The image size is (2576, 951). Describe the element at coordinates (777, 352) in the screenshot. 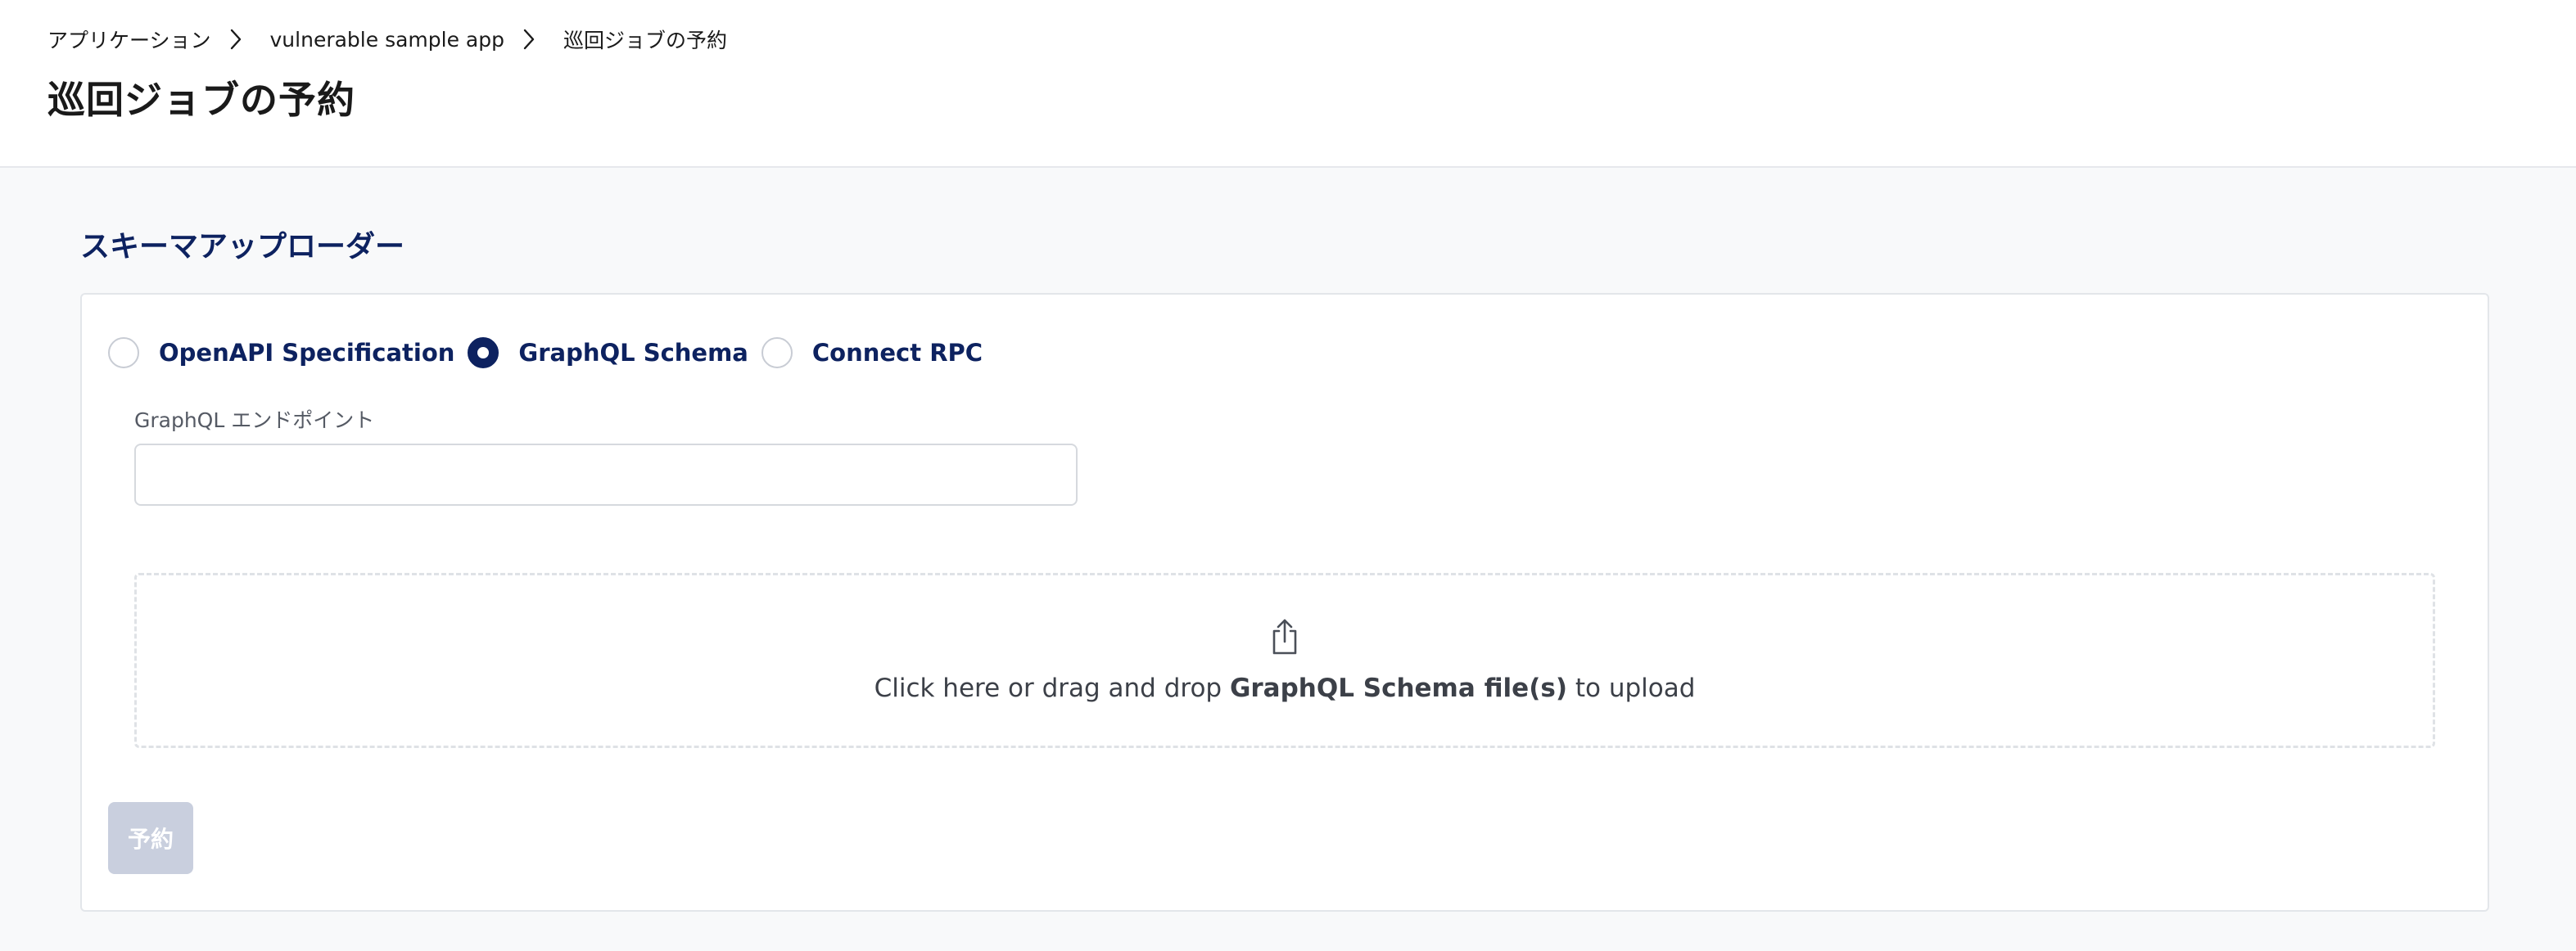

I see `radio-connect-rpc-circle` at that location.